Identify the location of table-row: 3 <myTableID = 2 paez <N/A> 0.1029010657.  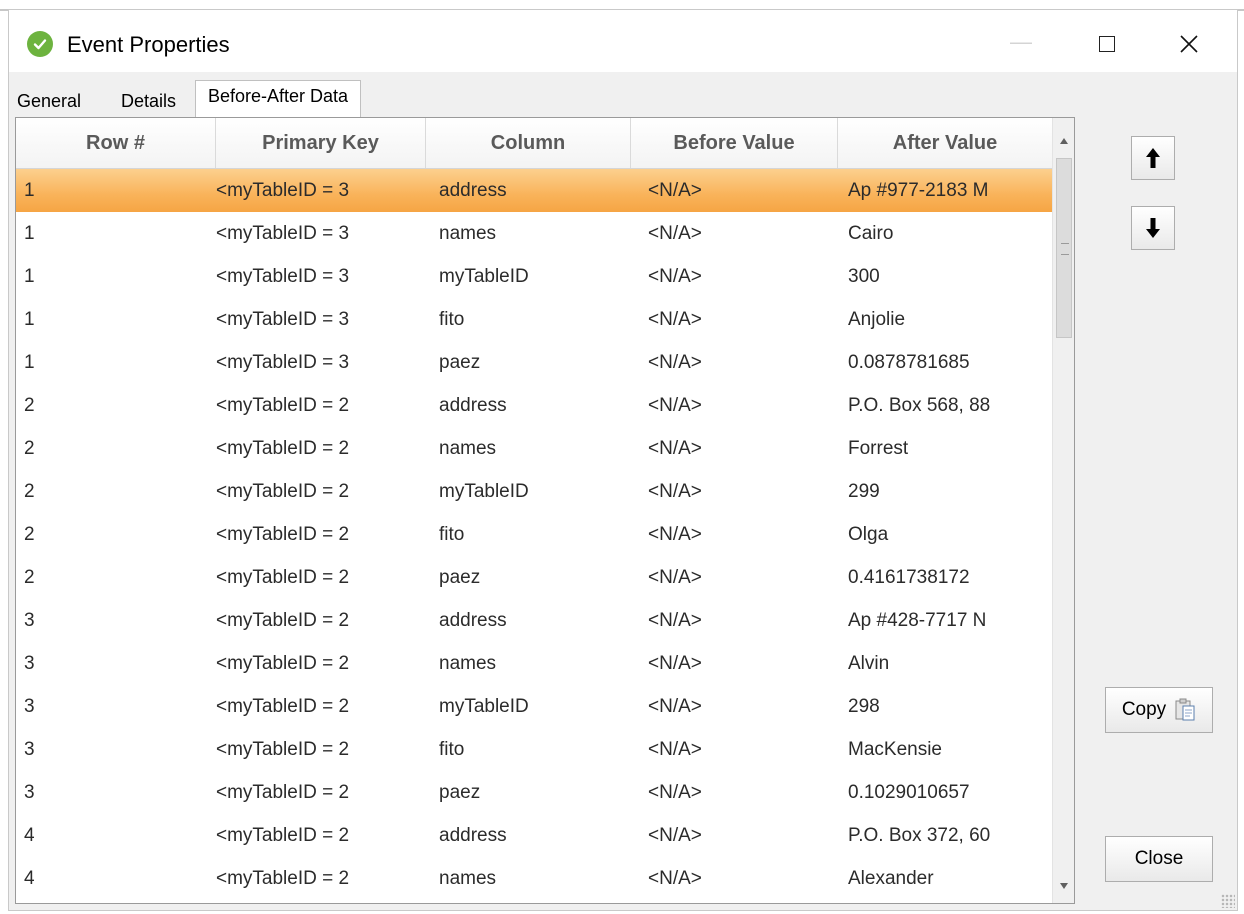
(534, 792).